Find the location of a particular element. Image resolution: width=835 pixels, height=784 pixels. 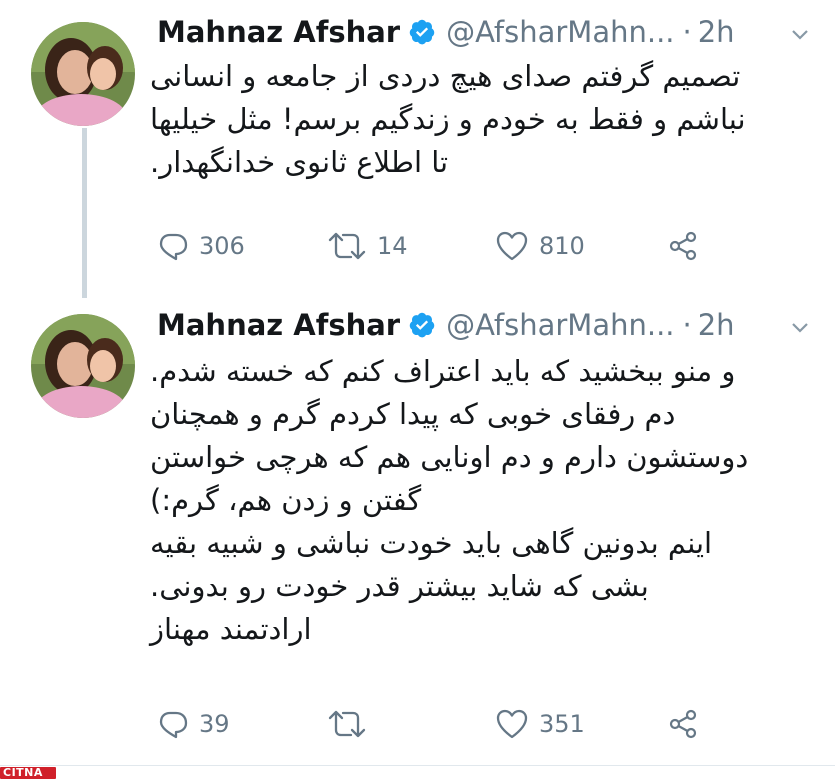

bottom-divider is located at coordinates (417, 765).